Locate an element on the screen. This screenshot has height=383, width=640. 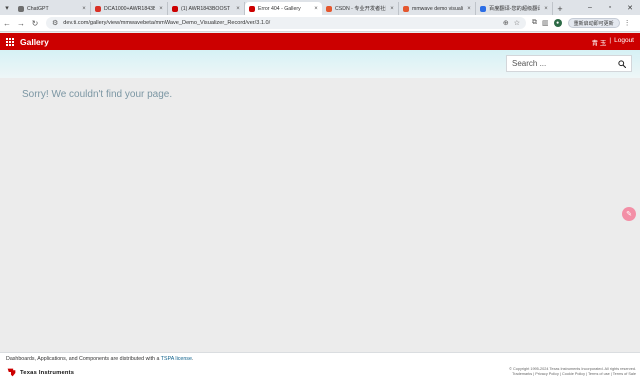
window-controls: – ▫ ✕ is located at coordinates (610, 7).